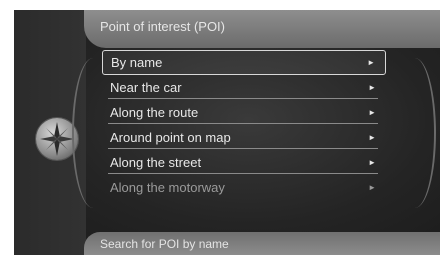 This screenshot has width=440, height=255. Describe the element at coordinates (415, 133) in the screenshot. I see `right-bracket-arc` at that location.